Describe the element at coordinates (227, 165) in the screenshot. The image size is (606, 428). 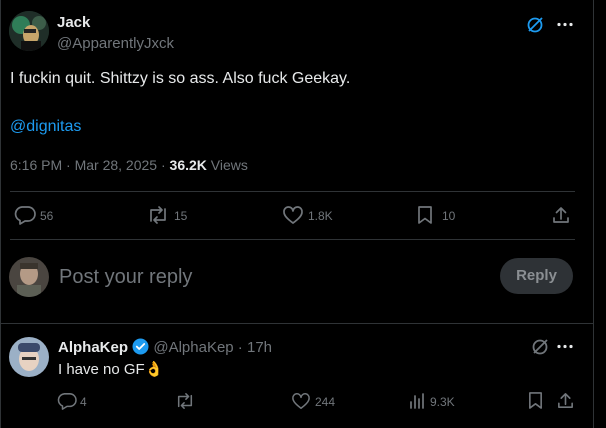
I see `views-label: Views` at that location.